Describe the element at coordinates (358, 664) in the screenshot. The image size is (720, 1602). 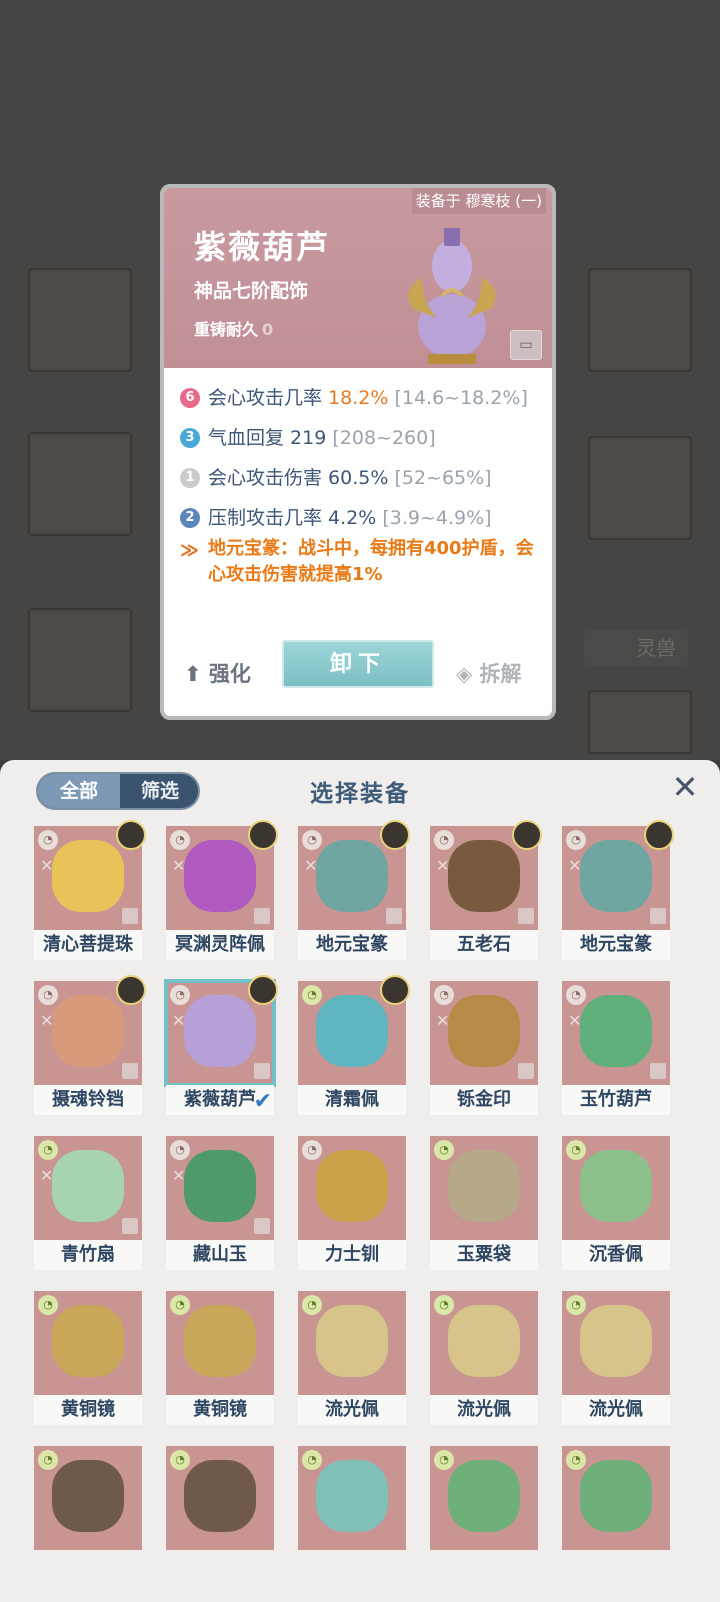
I see `unequip-button: 卸下` at that location.